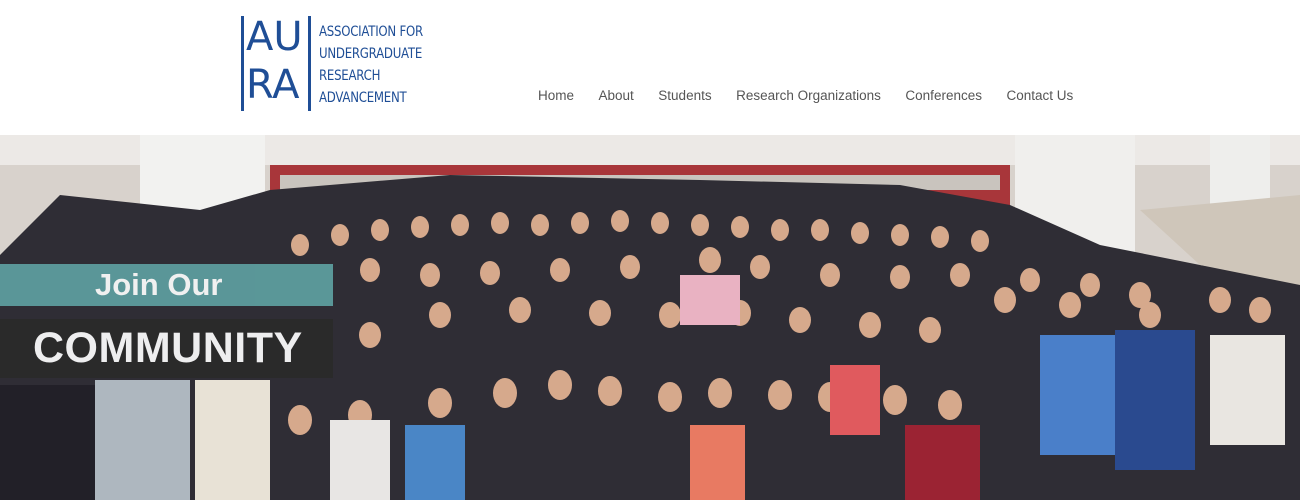 This screenshot has height=500, width=1300. What do you see at coordinates (1039, 98) in the screenshot?
I see `nav-item-contact-us: Contact Us` at bounding box center [1039, 98].